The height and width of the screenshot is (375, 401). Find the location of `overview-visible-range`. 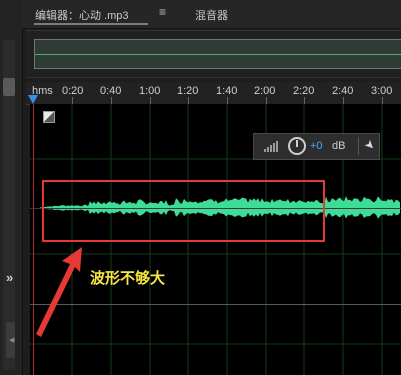

overview-visible-range is located at coordinates (217, 54).